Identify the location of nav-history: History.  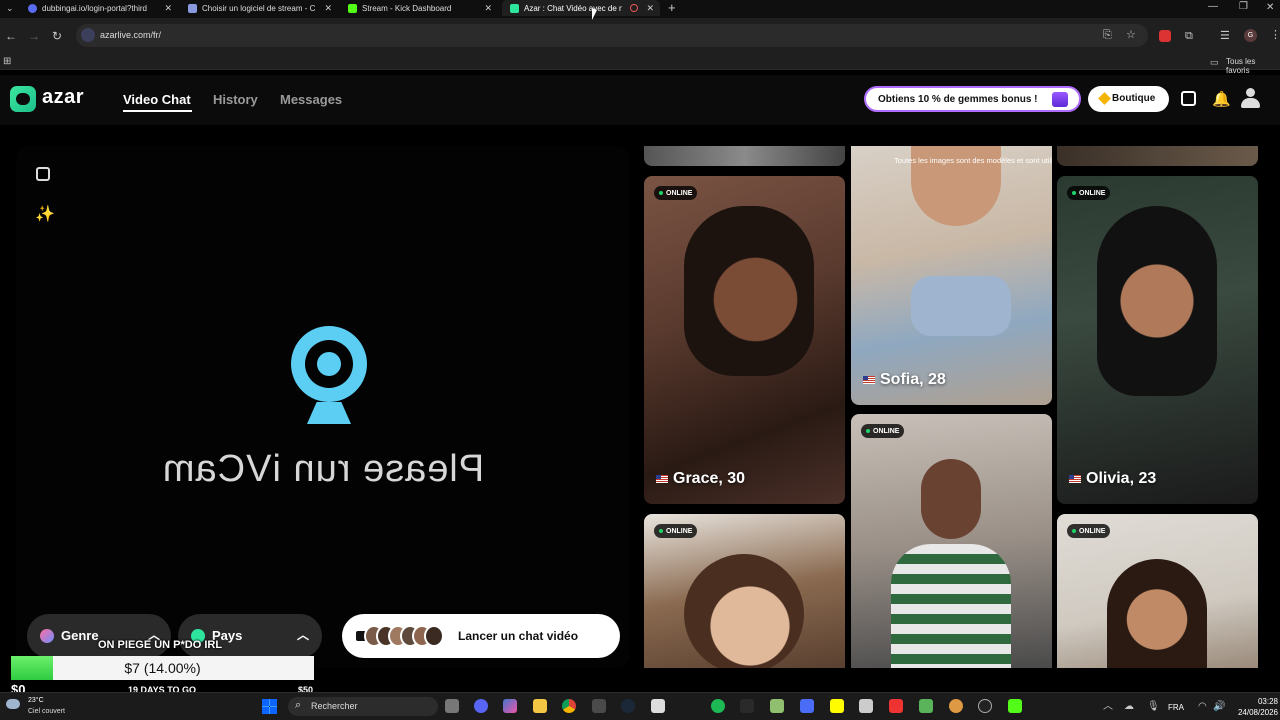
(235, 99).